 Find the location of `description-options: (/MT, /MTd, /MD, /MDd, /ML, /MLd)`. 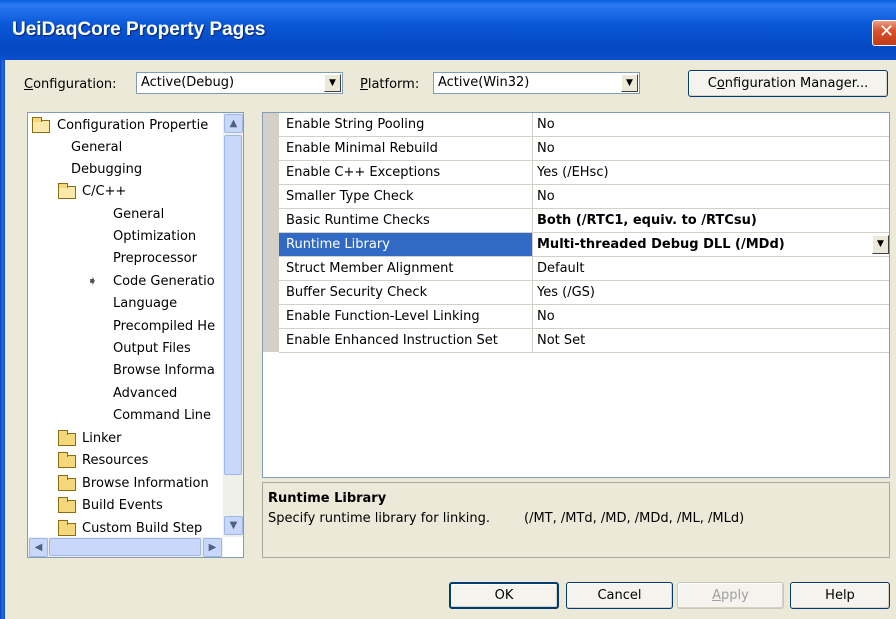

description-options: (/MT, /MTd, /MD, /MDd, /ML, /MLd) is located at coordinates (634, 518).